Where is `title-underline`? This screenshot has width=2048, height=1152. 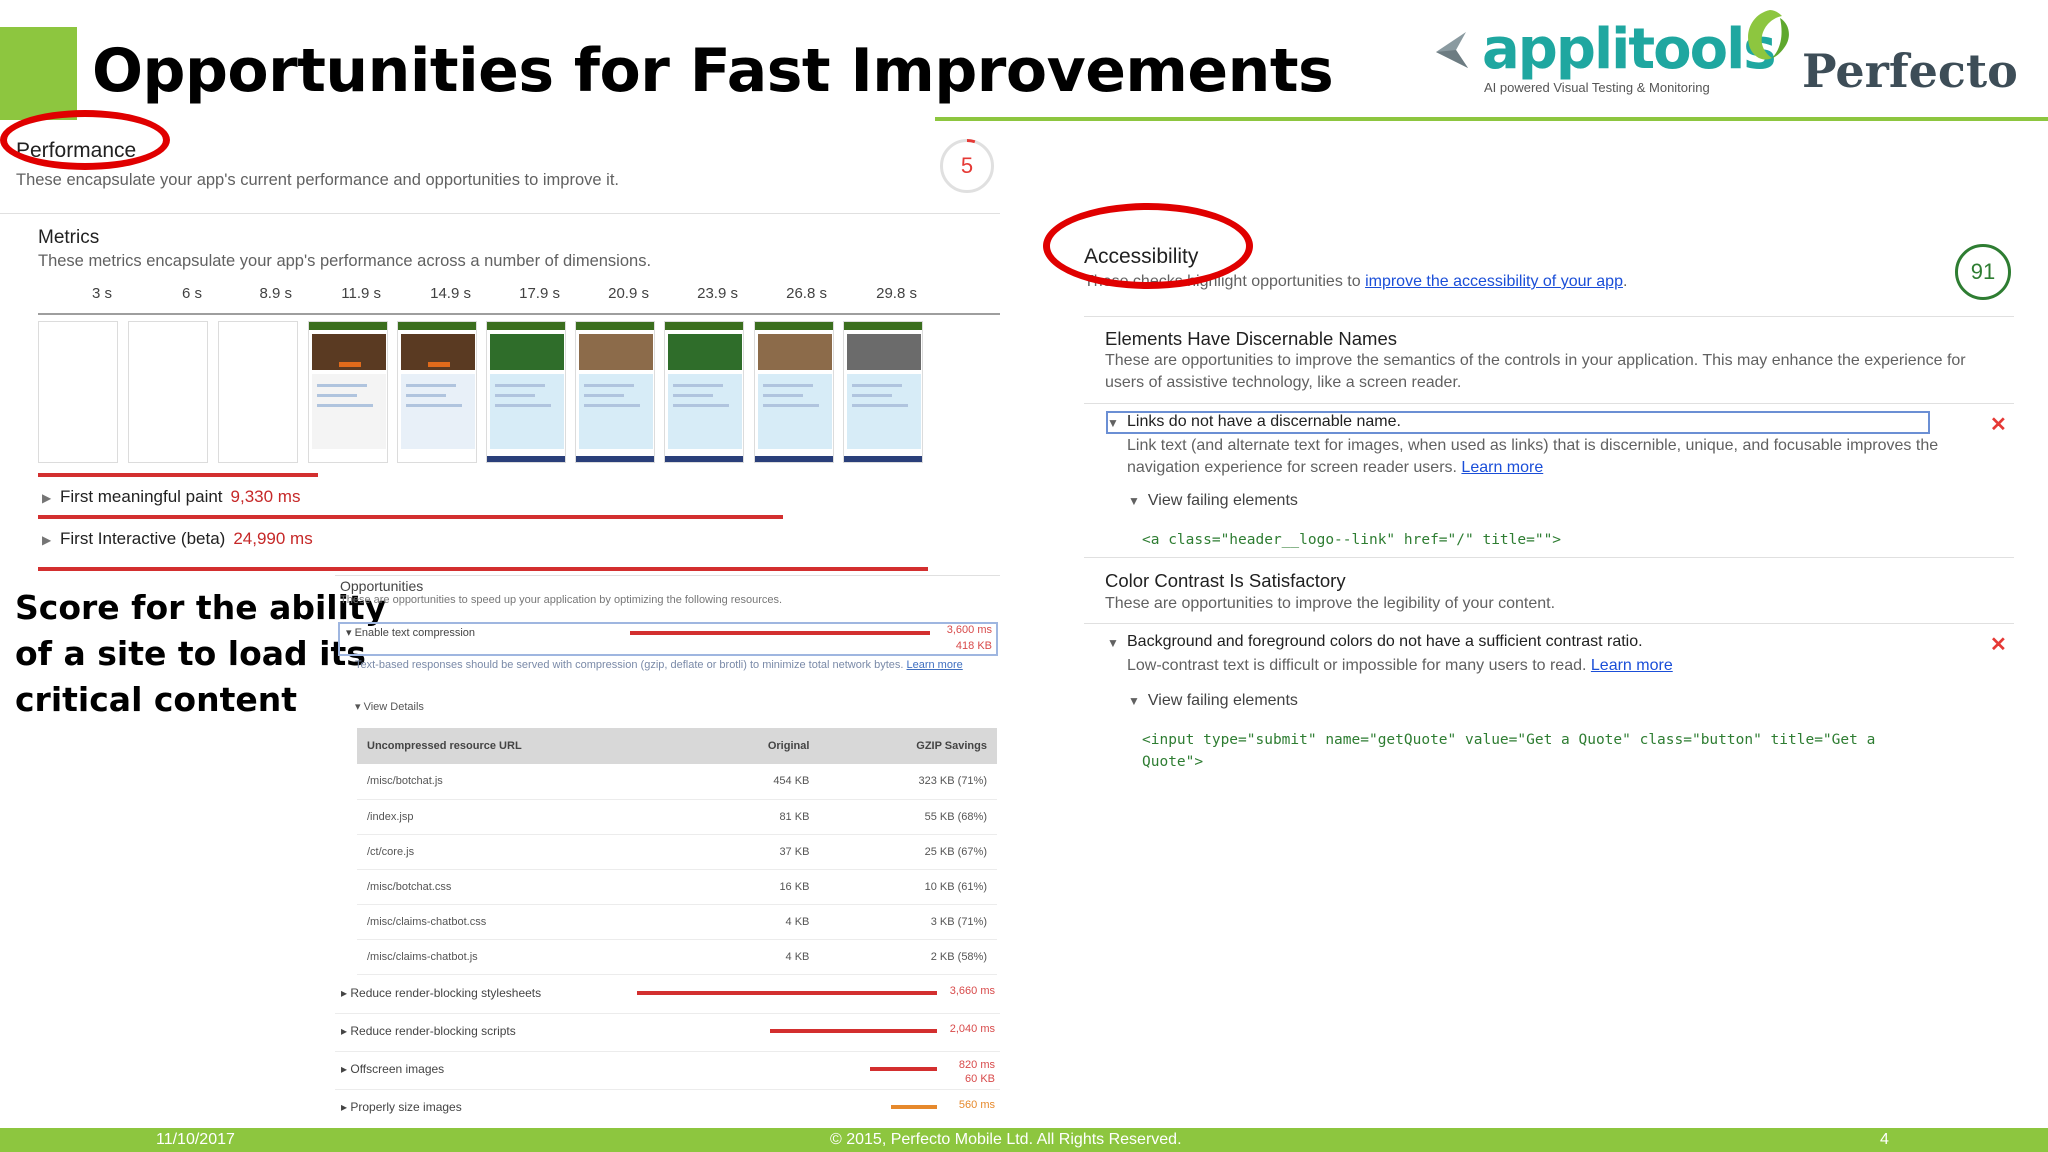 title-underline is located at coordinates (1491, 119).